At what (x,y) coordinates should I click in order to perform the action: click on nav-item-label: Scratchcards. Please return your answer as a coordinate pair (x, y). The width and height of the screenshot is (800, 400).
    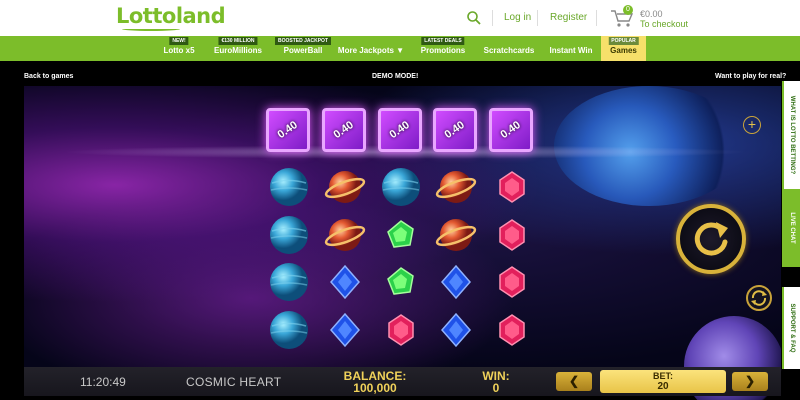
    Looking at the image, I should click on (509, 50).